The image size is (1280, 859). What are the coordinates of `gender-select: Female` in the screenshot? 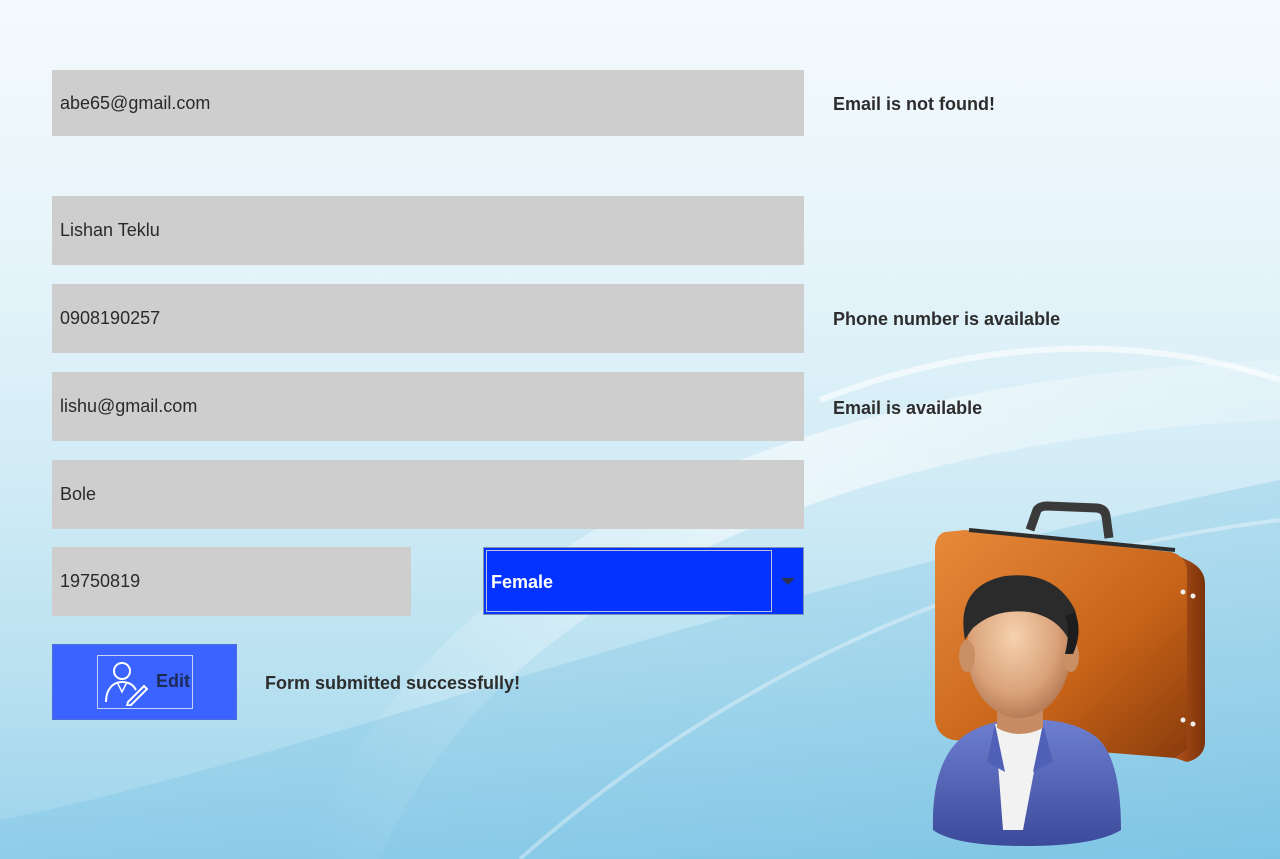 It's located at (643, 581).